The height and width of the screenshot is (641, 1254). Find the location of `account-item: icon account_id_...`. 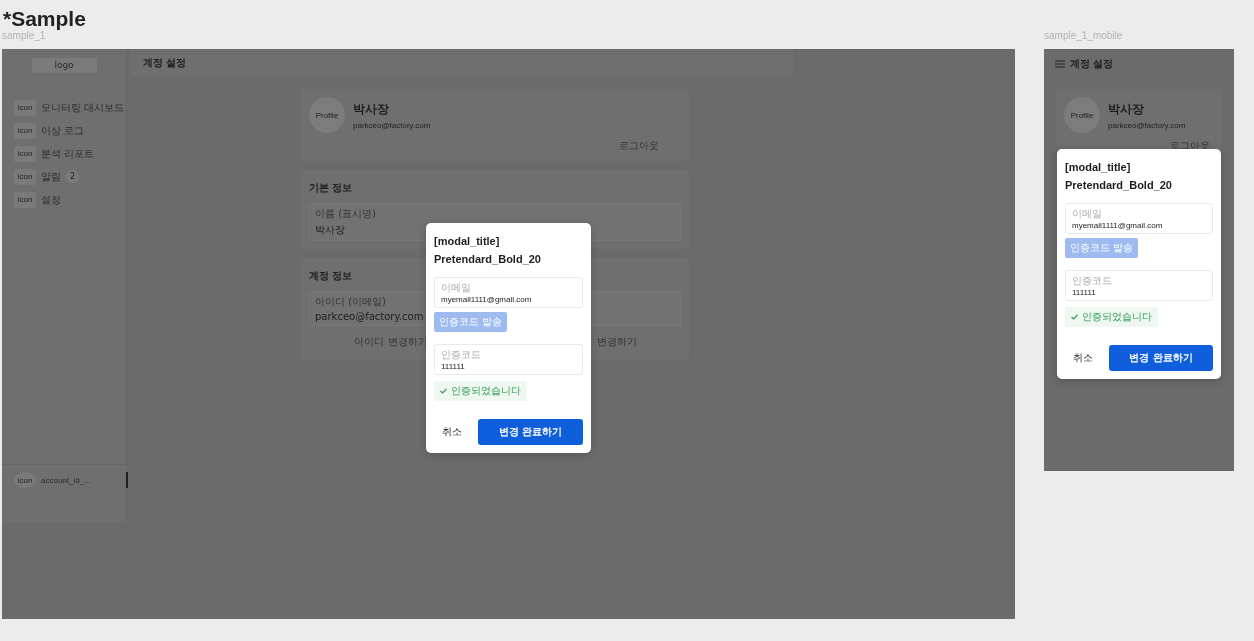

account-item: icon account_id_... is located at coordinates (64, 476).